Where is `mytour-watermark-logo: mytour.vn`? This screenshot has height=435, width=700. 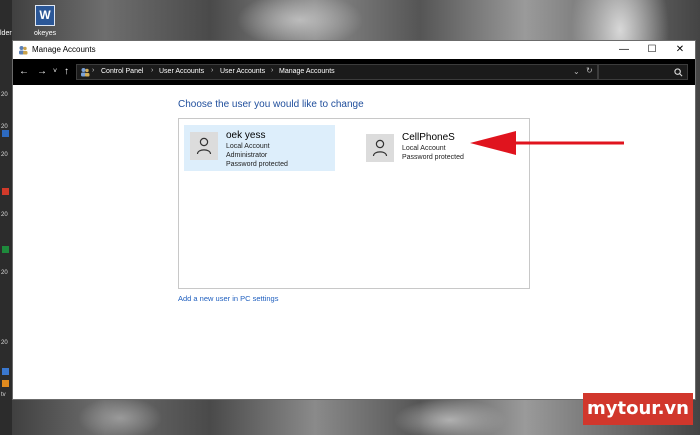 mytour-watermark-logo: mytour.vn is located at coordinates (638, 409).